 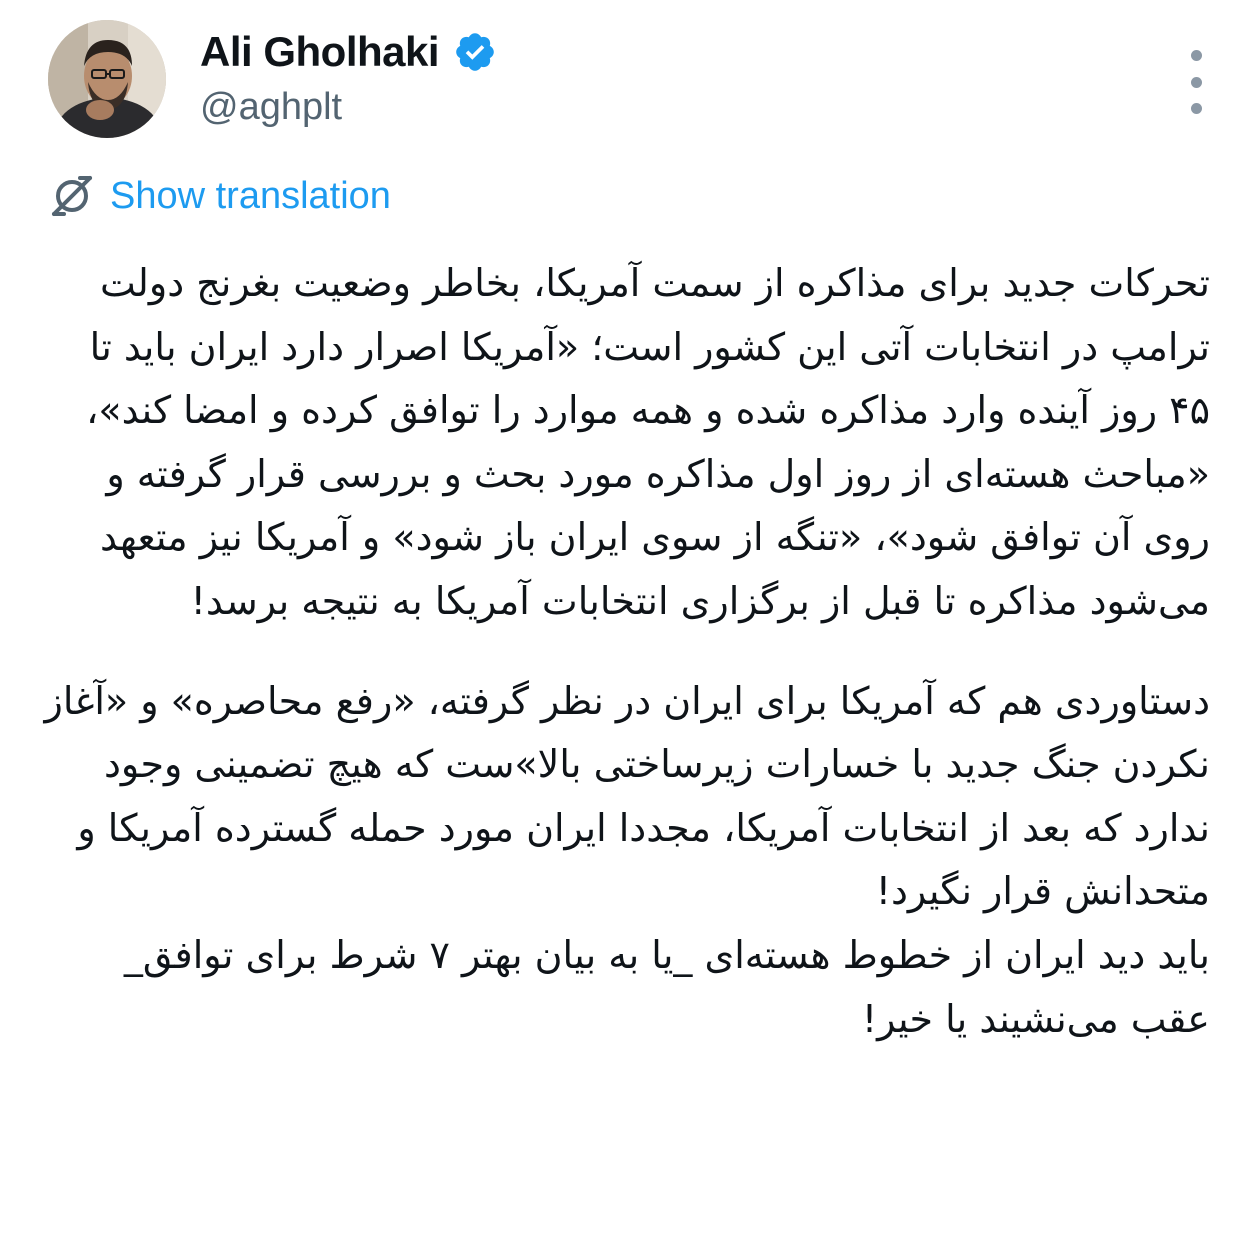 I want to click on show-translation-link: Show translation, so click(x=219, y=196).